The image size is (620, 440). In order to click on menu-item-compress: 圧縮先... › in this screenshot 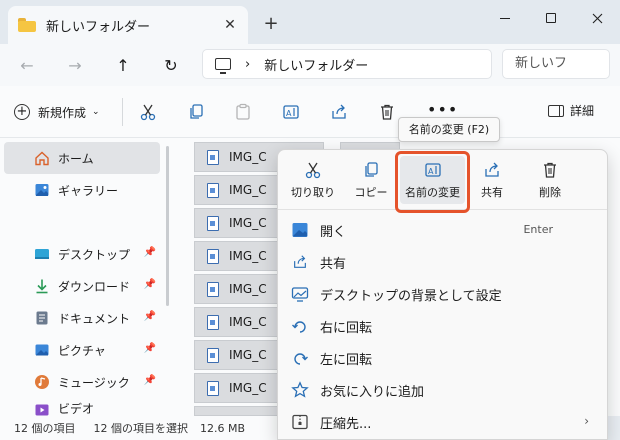, I will do `click(442, 422)`.